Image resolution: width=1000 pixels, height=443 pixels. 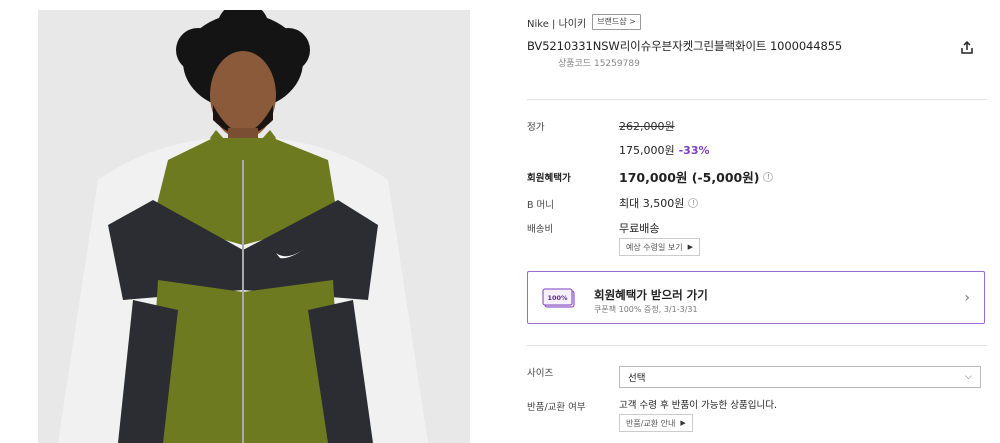 I want to click on coupon-ticket-icon: 100%, so click(x=559, y=298).